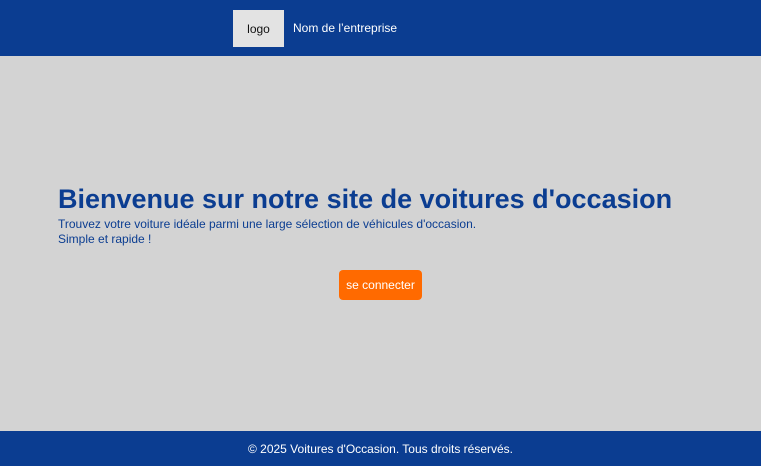  Describe the element at coordinates (345, 28) in the screenshot. I see `company-name: Nom de l’entreprise` at that location.